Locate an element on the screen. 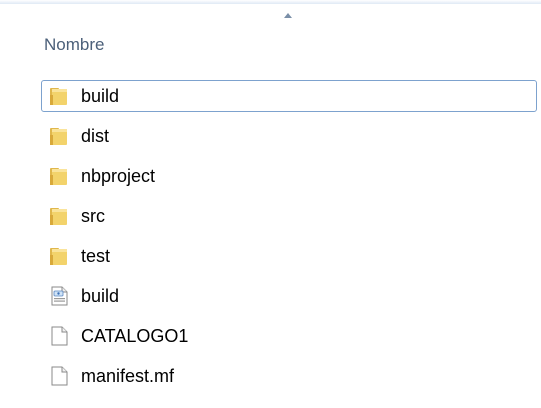 This screenshot has width=541, height=408. list-item: CATALOGO1 is located at coordinates (289, 336).